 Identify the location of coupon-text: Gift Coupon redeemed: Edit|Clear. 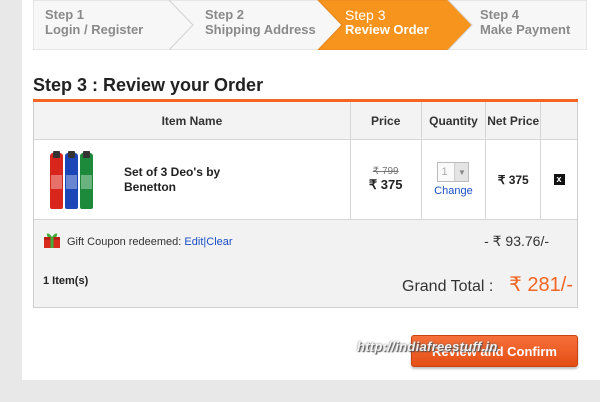
(150, 242).